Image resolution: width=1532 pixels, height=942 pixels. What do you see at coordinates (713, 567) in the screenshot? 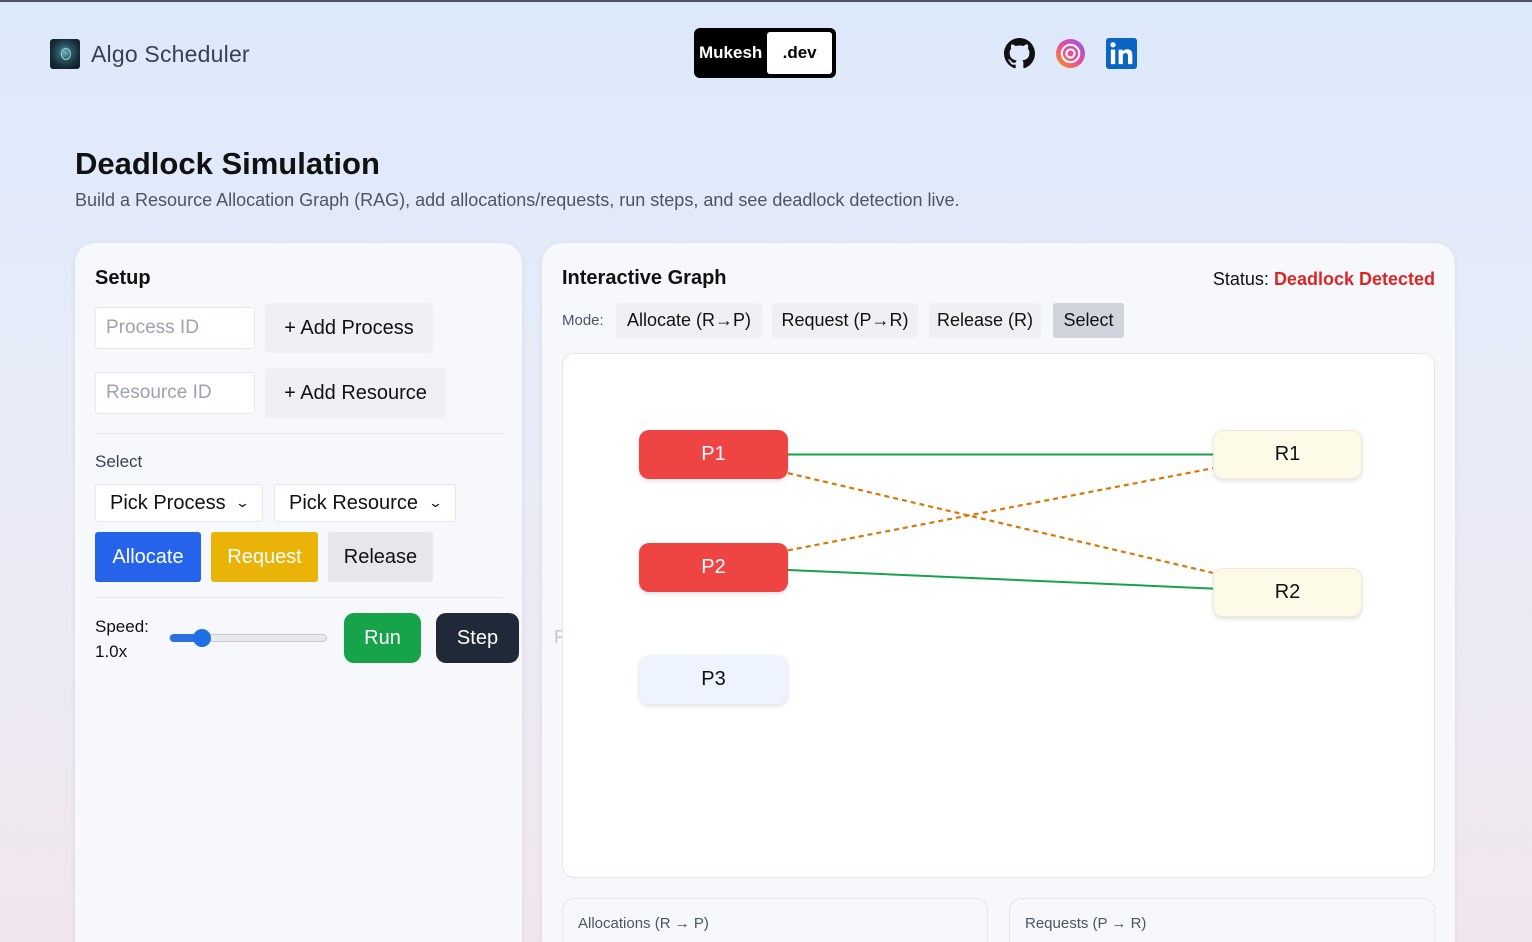
I see `process-node-p2: P2` at bounding box center [713, 567].